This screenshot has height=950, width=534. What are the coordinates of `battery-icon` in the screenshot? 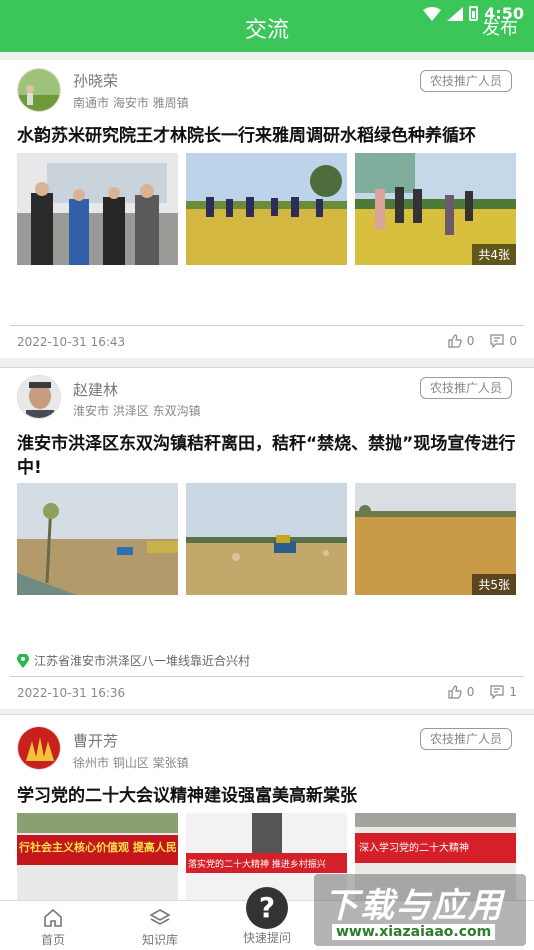 It's located at (474, 13).